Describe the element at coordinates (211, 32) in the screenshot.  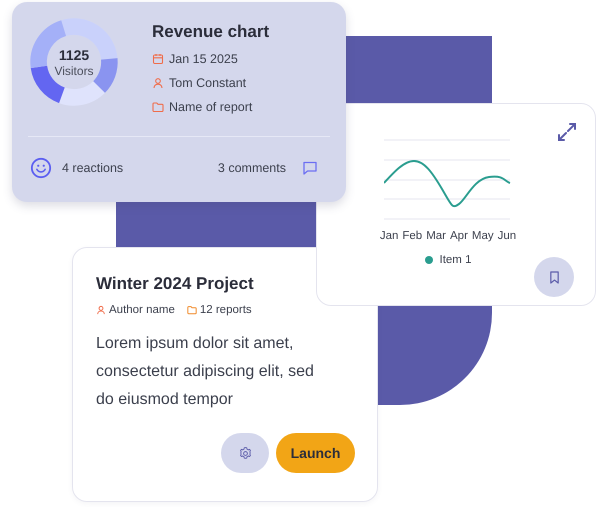
I see `card-title: Revenue chart` at that location.